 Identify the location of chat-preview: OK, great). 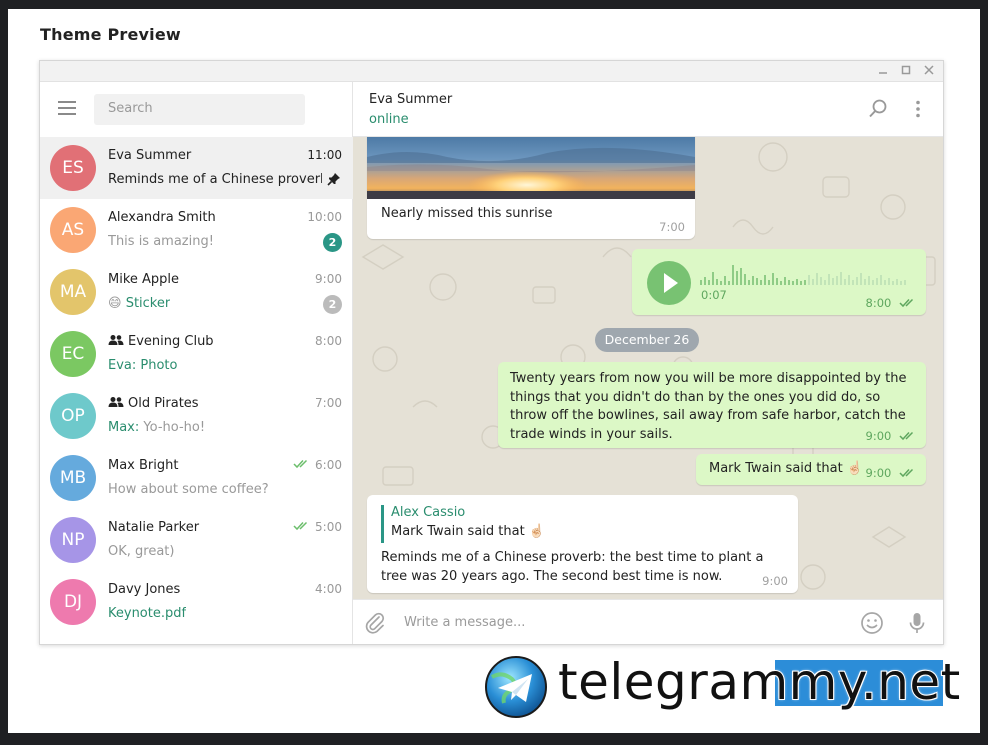
(141, 551).